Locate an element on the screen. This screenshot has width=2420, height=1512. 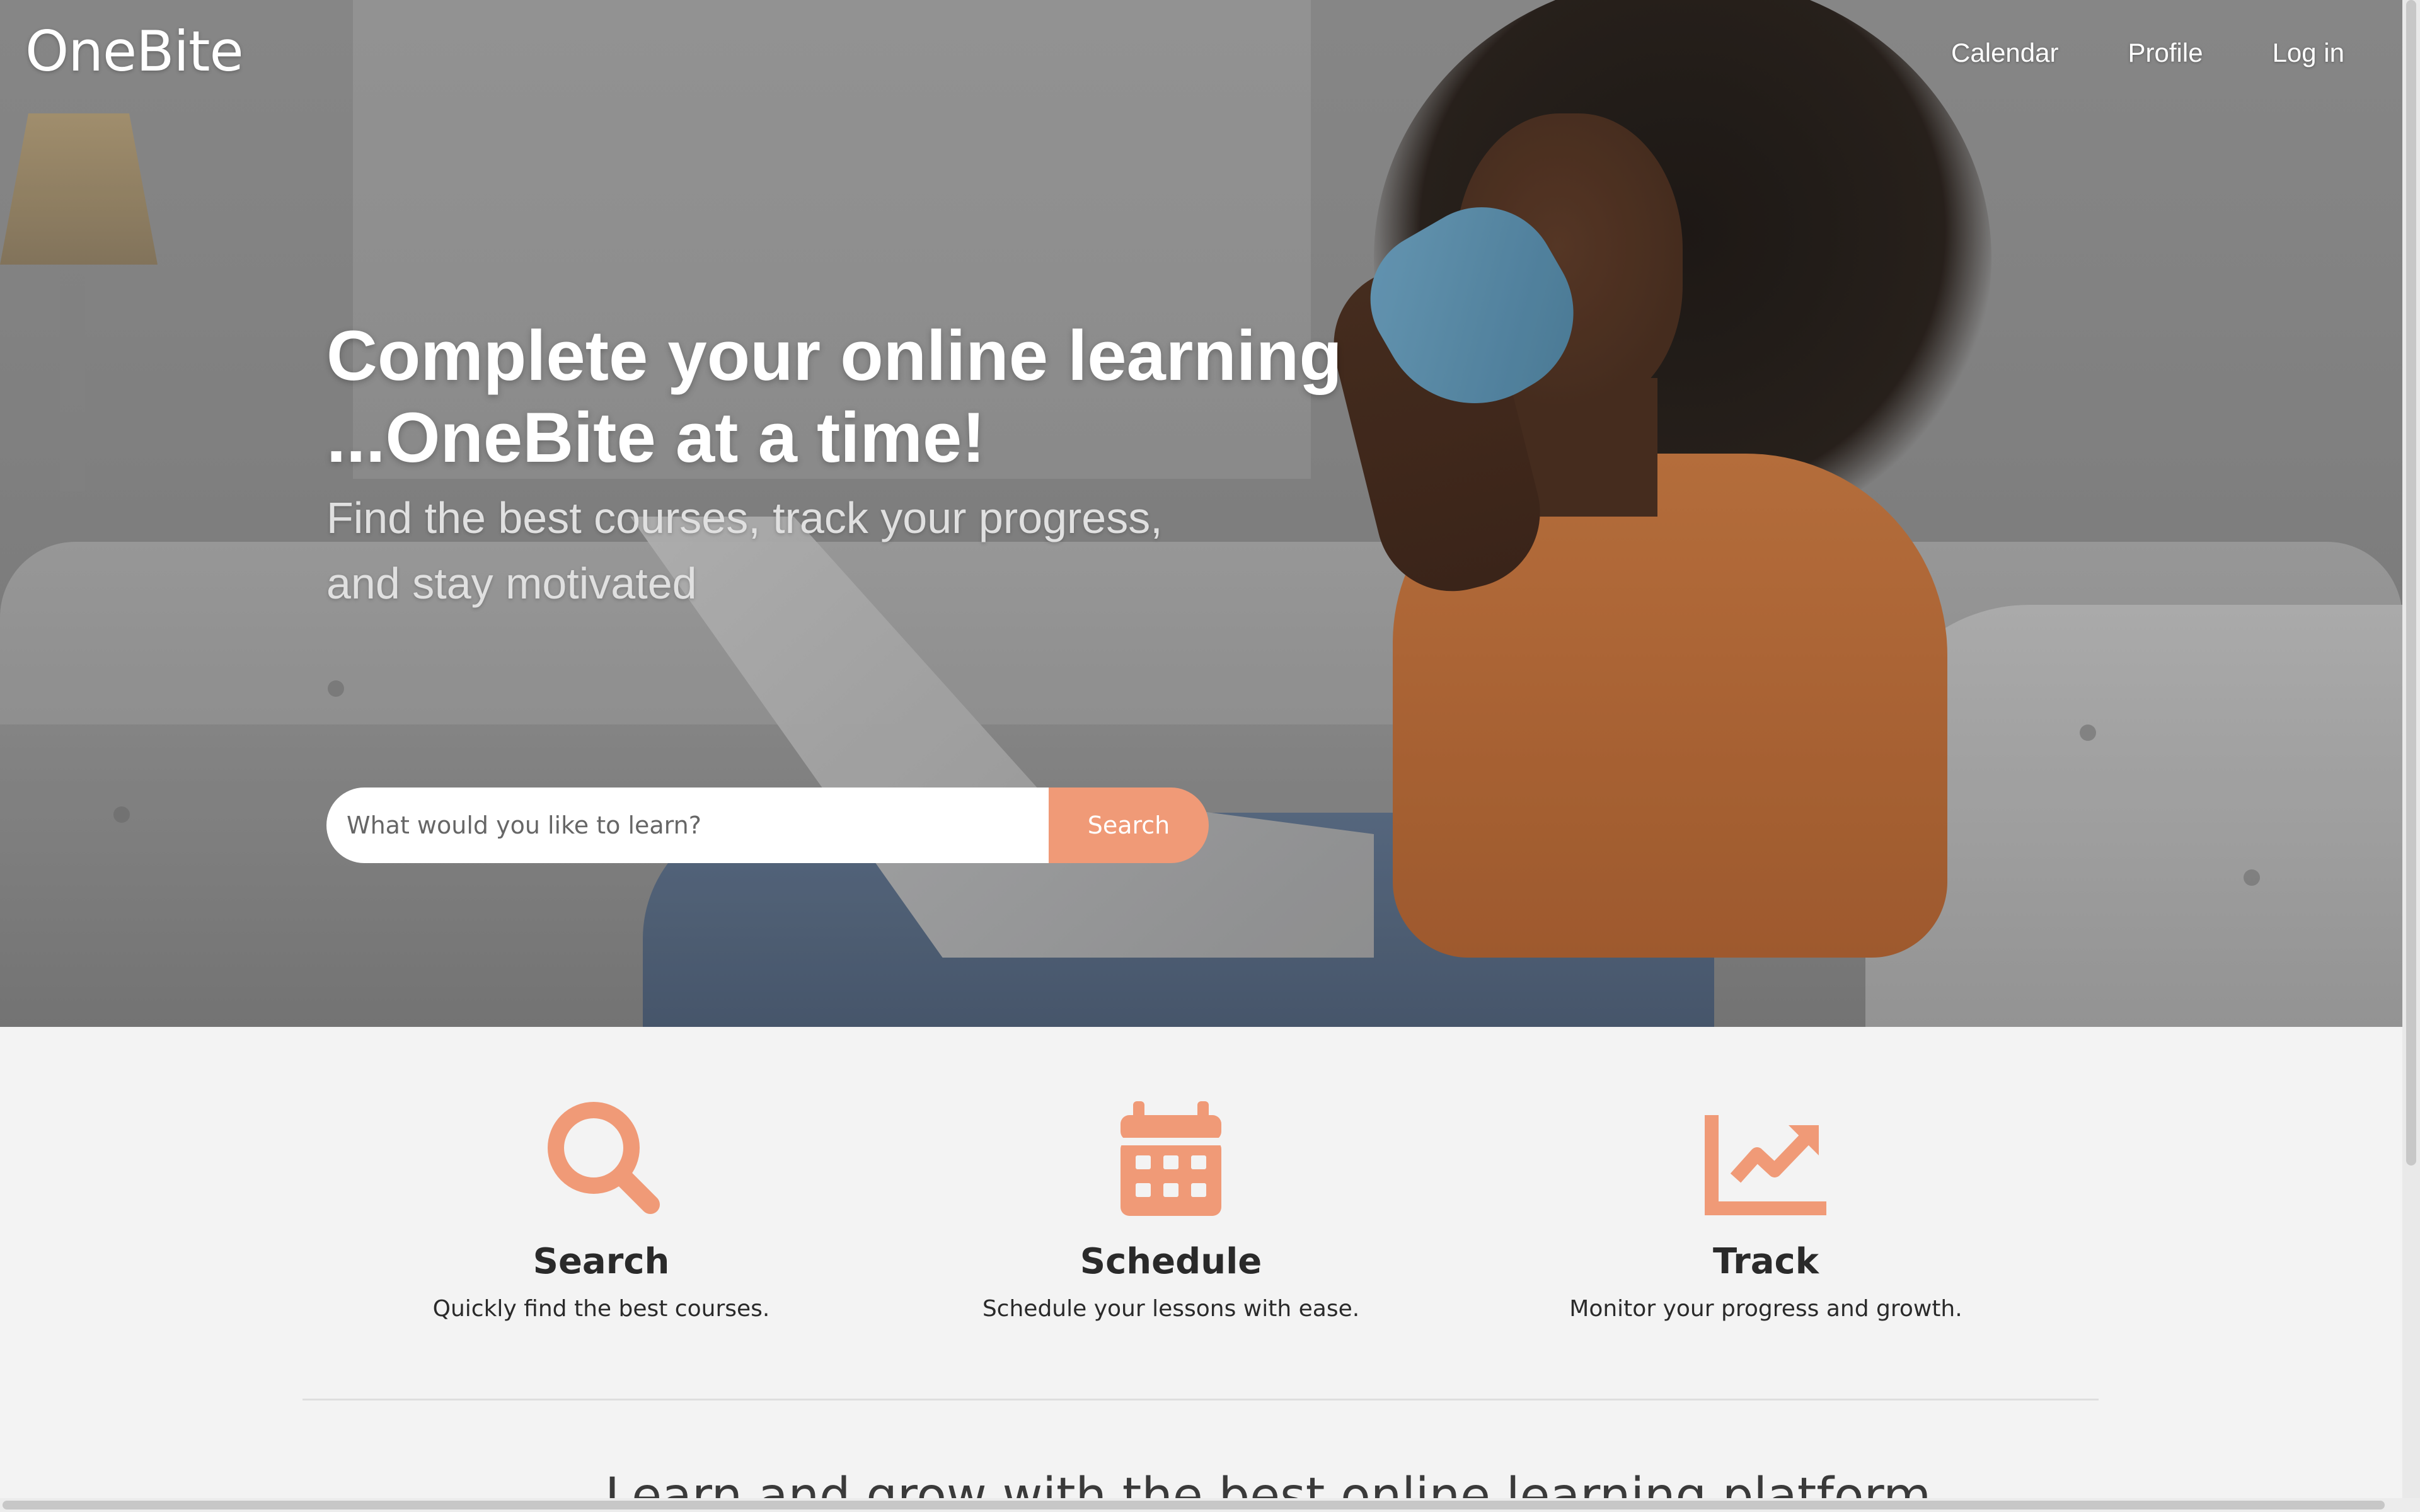
feature-track: Track Monitor your progress and growth. is located at coordinates (1766, 1209).